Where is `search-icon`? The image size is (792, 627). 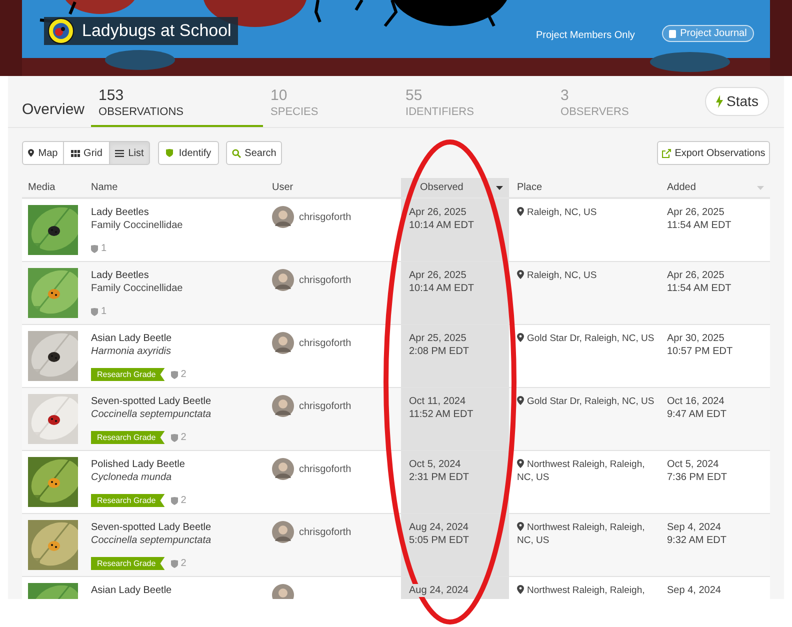
search-icon is located at coordinates (236, 153).